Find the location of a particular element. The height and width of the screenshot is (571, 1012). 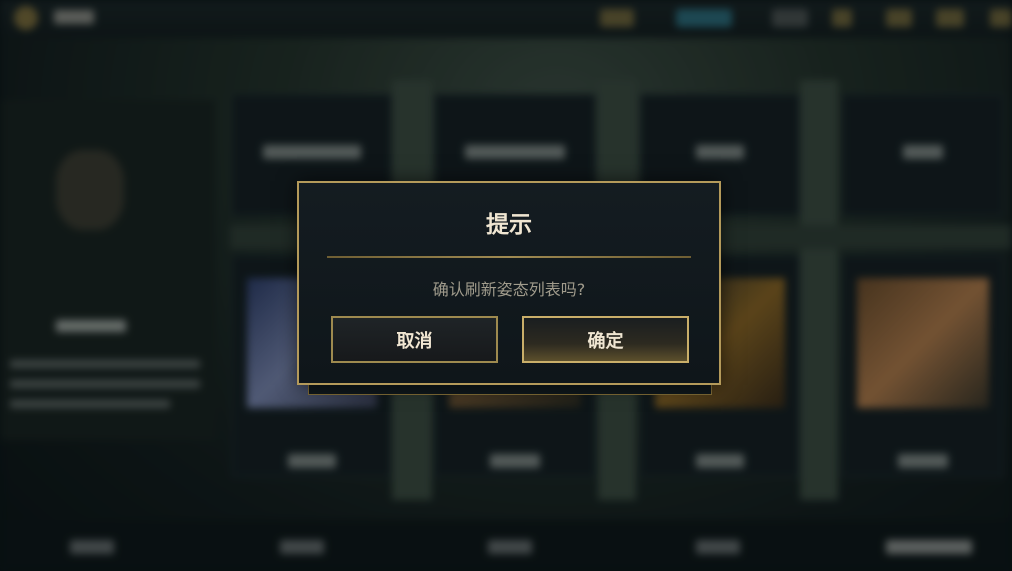

dialog-message: 确认刷新姿态列表吗? is located at coordinates (509, 289).